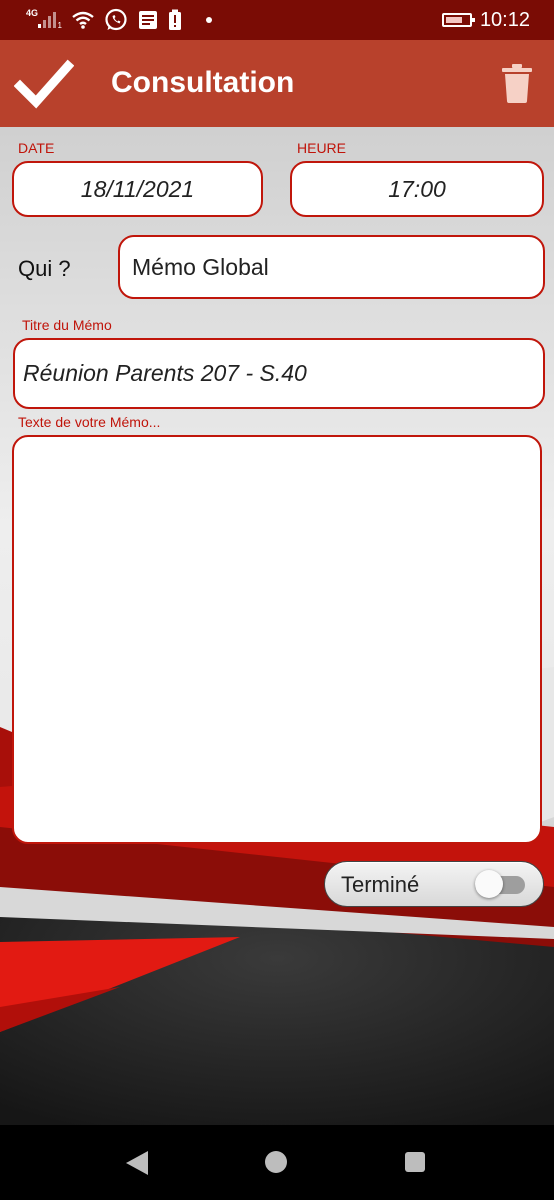 This screenshot has height=1200, width=554. I want to click on titre-field: Réunion Parents 207 - S.40, so click(279, 373).